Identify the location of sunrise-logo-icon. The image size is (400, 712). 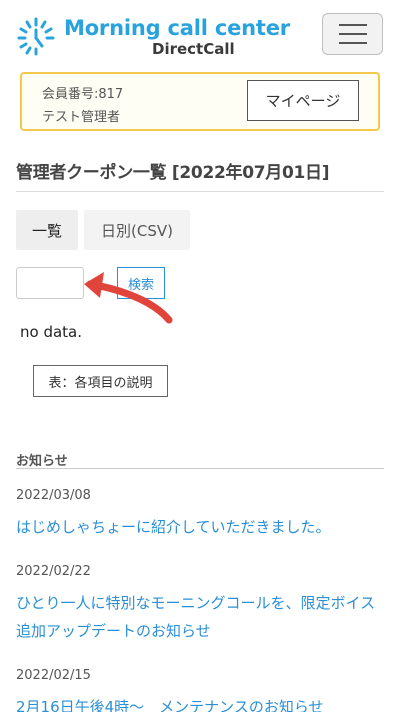
(36, 36).